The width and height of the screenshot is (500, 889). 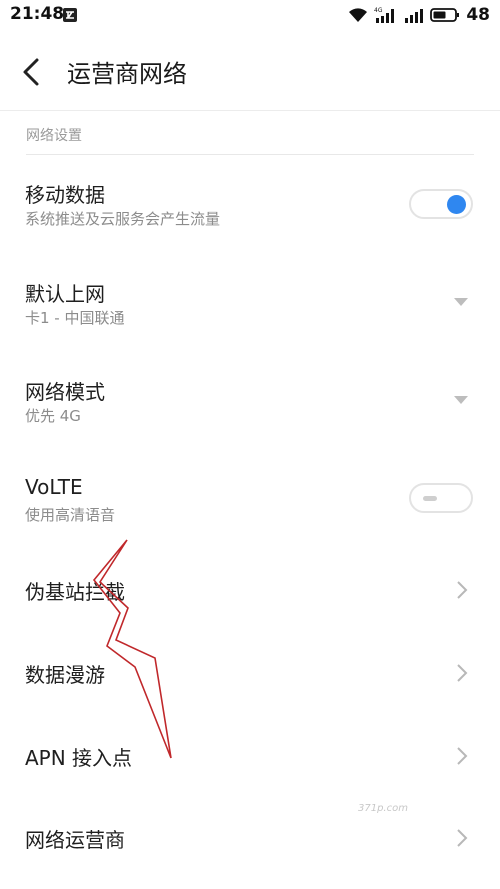 What do you see at coordinates (127, 74) in the screenshot?
I see `page-title: 运营商网络` at bounding box center [127, 74].